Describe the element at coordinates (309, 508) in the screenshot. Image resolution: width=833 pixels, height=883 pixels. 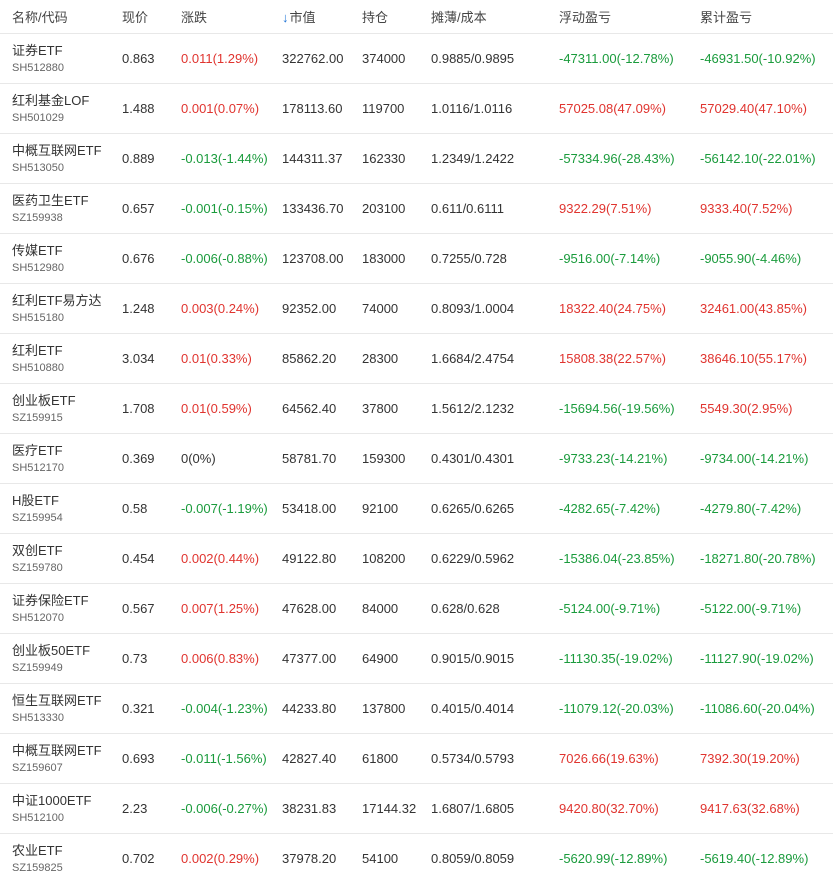
I see `market-value-cell: 53418.00` at that location.